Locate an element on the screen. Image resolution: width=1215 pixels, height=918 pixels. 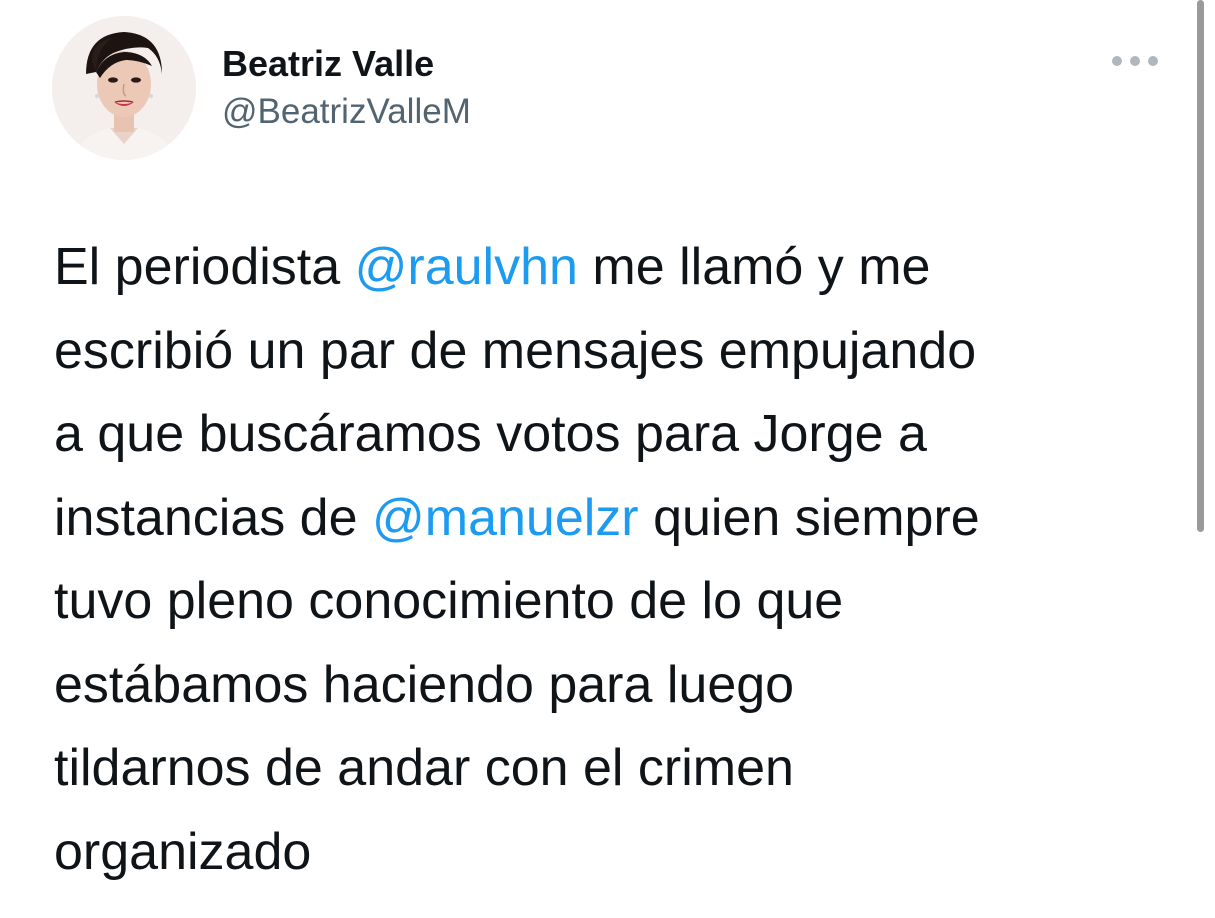
profile-photo-icon is located at coordinates (124, 88).